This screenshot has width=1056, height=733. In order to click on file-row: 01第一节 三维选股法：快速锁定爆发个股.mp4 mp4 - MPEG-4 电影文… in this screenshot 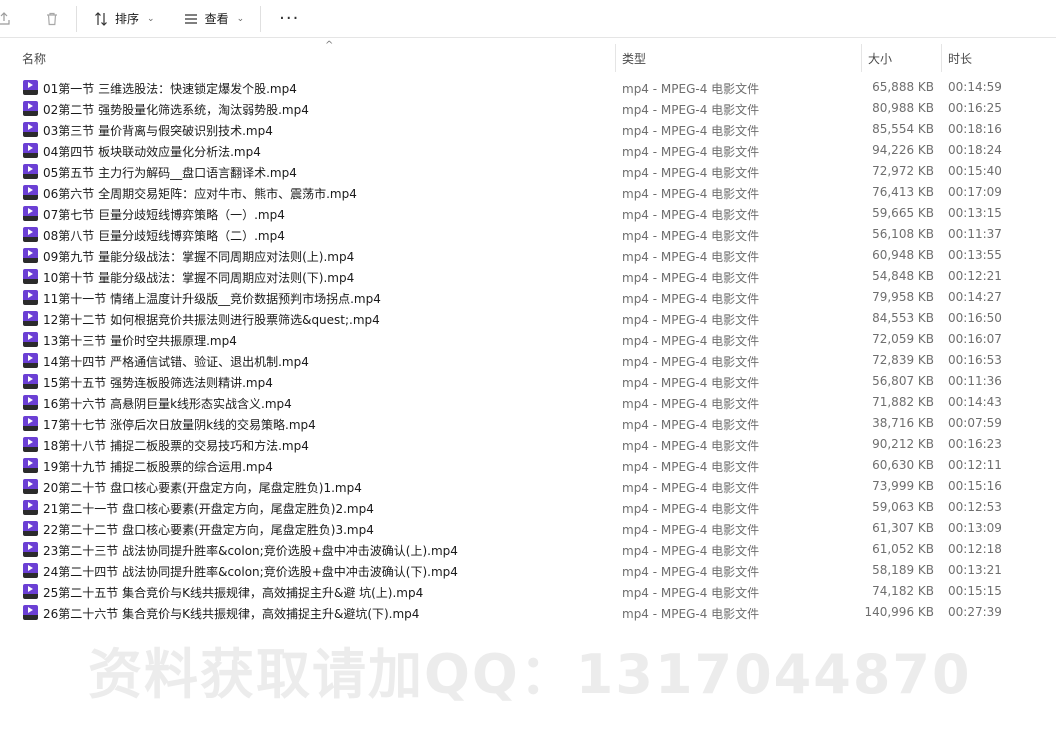, I will do `click(528, 87)`.